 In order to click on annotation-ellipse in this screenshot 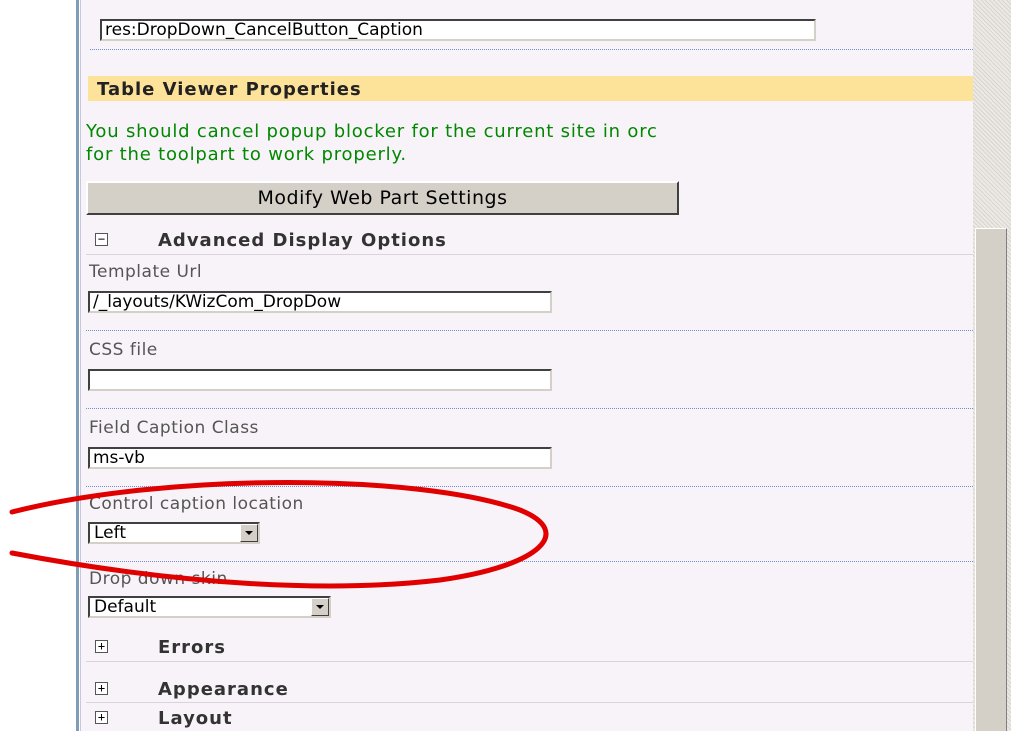, I will do `click(279, 534)`.